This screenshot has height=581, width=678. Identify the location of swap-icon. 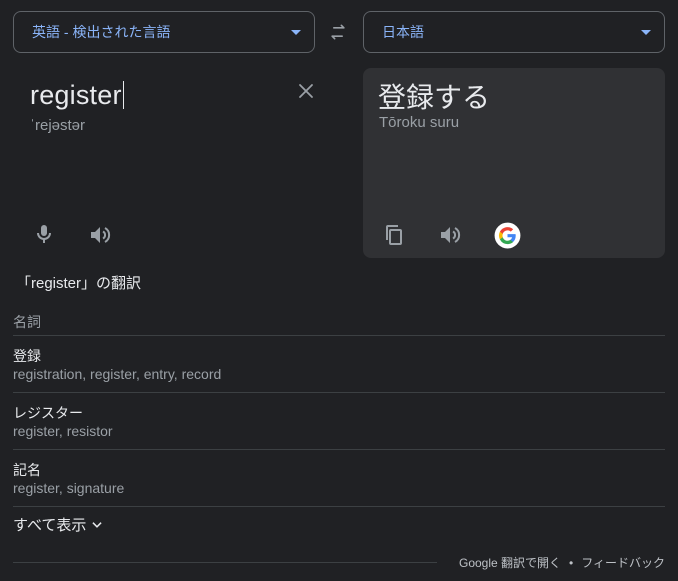
(338, 32).